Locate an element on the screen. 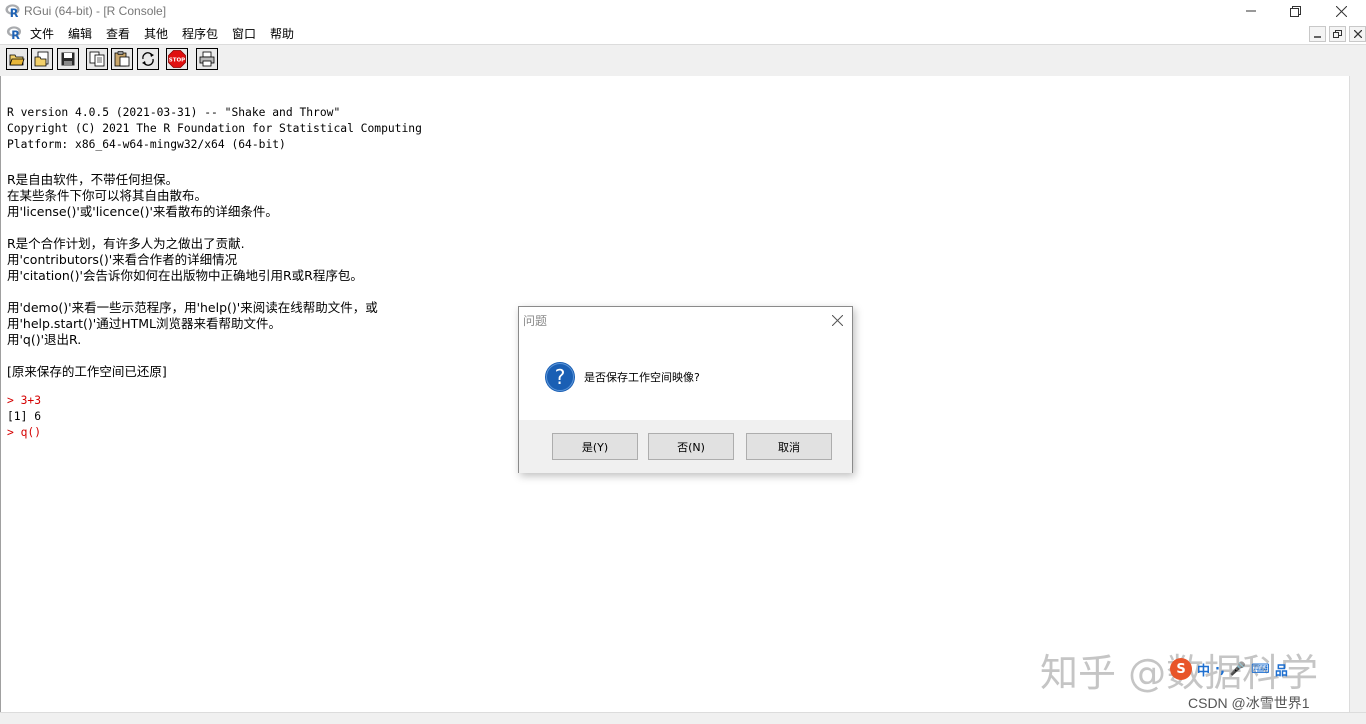 This screenshot has width=1366, height=724. sogou-logo: S is located at coordinates (1181, 669).